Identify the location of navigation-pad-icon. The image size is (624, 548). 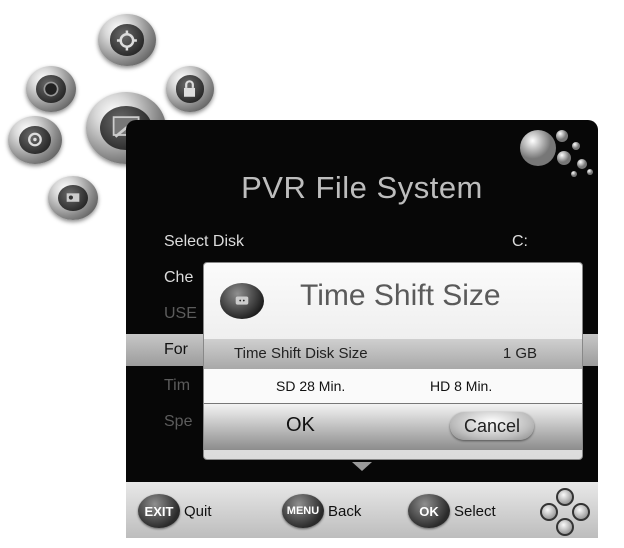
(565, 512).